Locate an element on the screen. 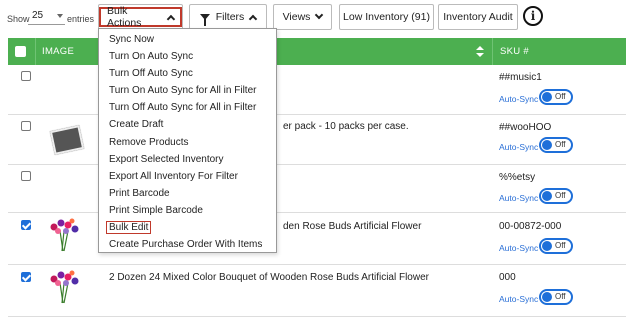 The height and width of the screenshot is (323, 629). info-icon: i is located at coordinates (533, 16).